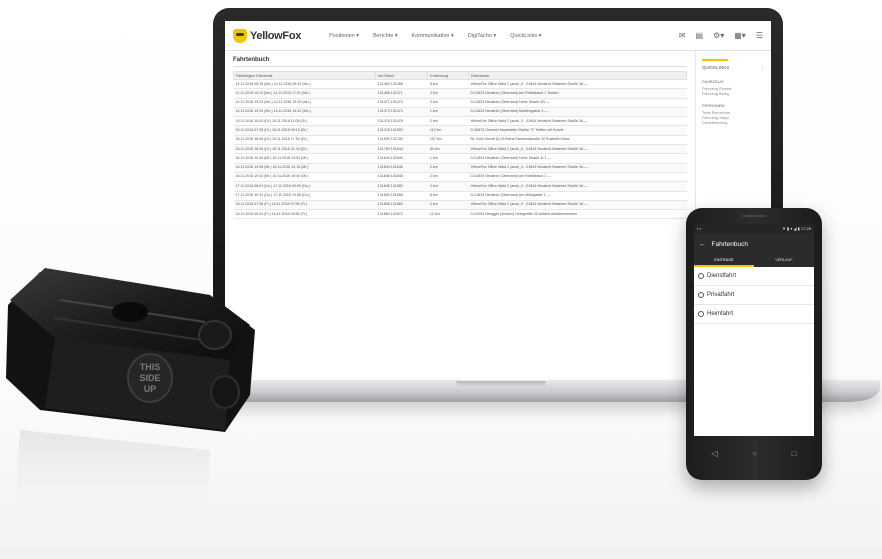  Describe the element at coordinates (724, 261) in the screenshot. I see `phone-tab: EINTRAGE` at that location.